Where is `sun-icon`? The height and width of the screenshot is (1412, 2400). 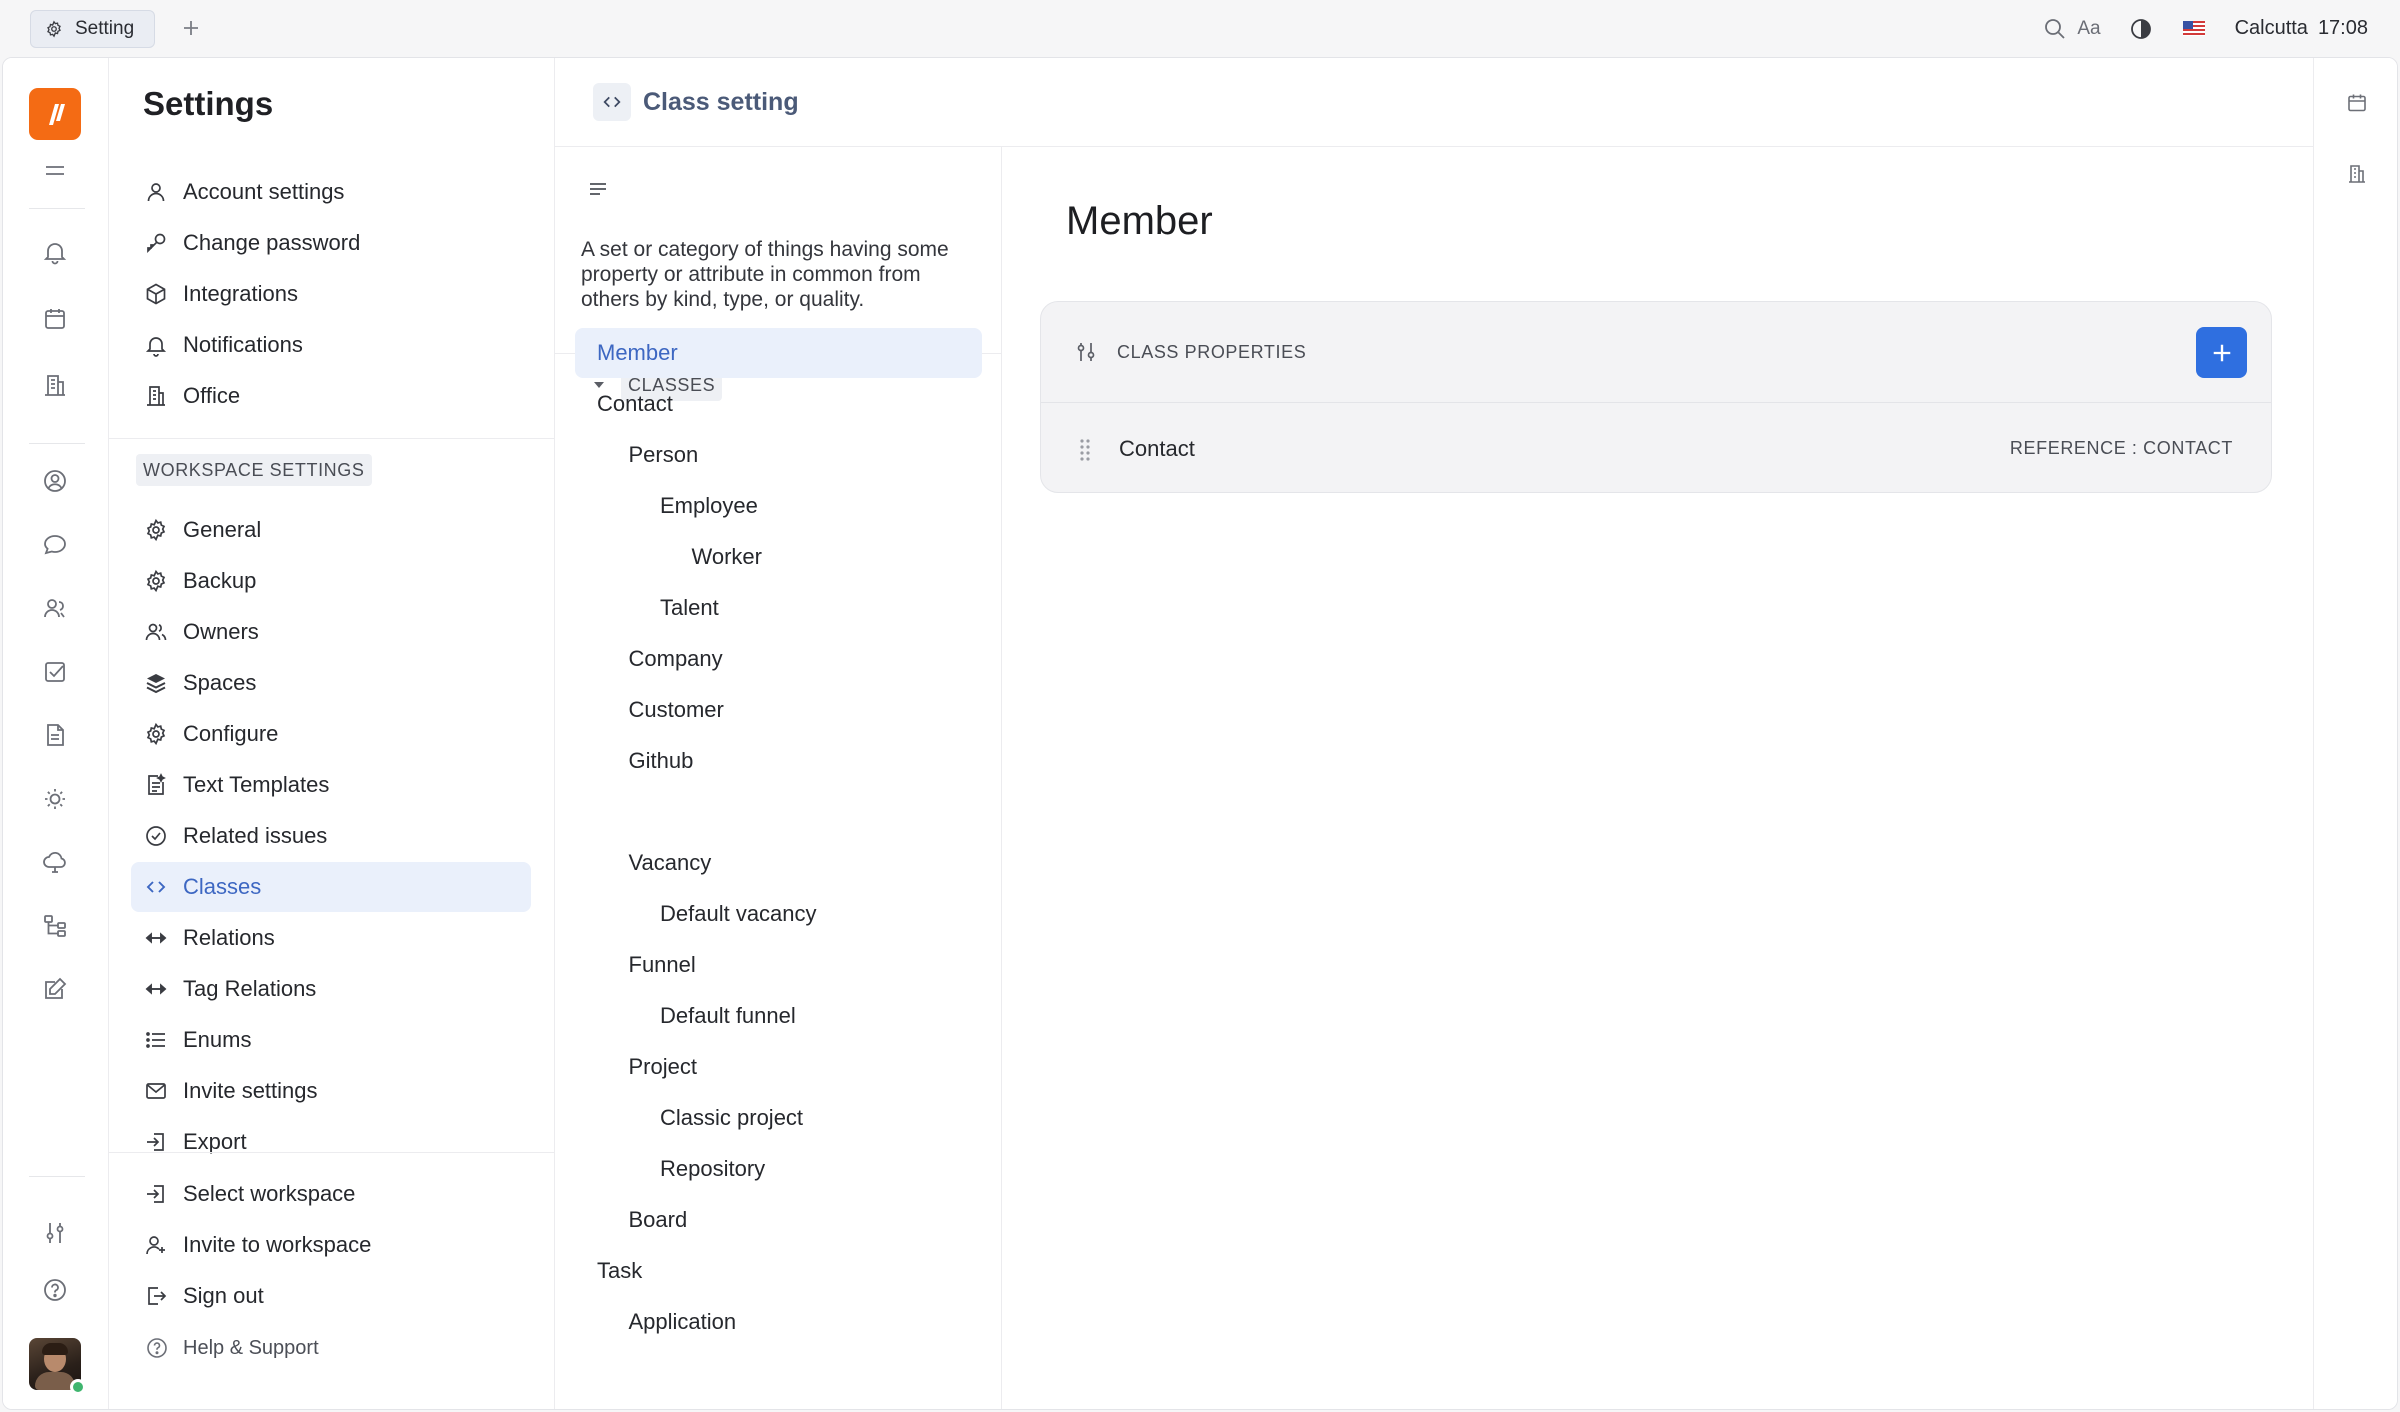 sun-icon is located at coordinates (55, 799).